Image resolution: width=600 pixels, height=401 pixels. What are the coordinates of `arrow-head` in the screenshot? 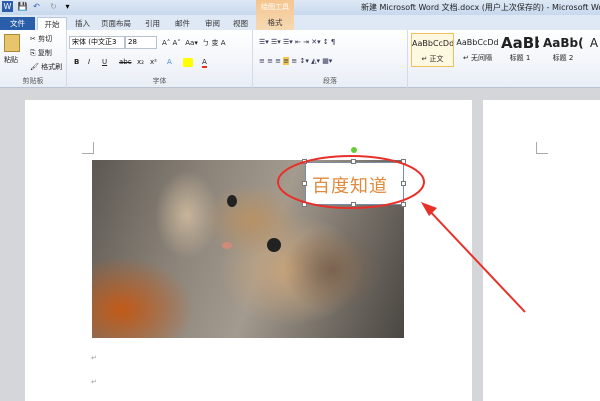 It's located at (429, 209).